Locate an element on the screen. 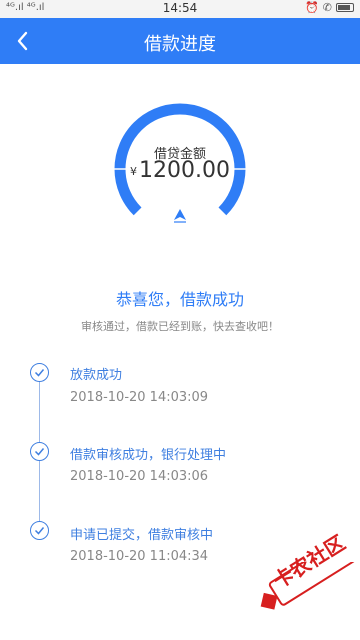  call-icon: ✆ is located at coordinates (327, 7).